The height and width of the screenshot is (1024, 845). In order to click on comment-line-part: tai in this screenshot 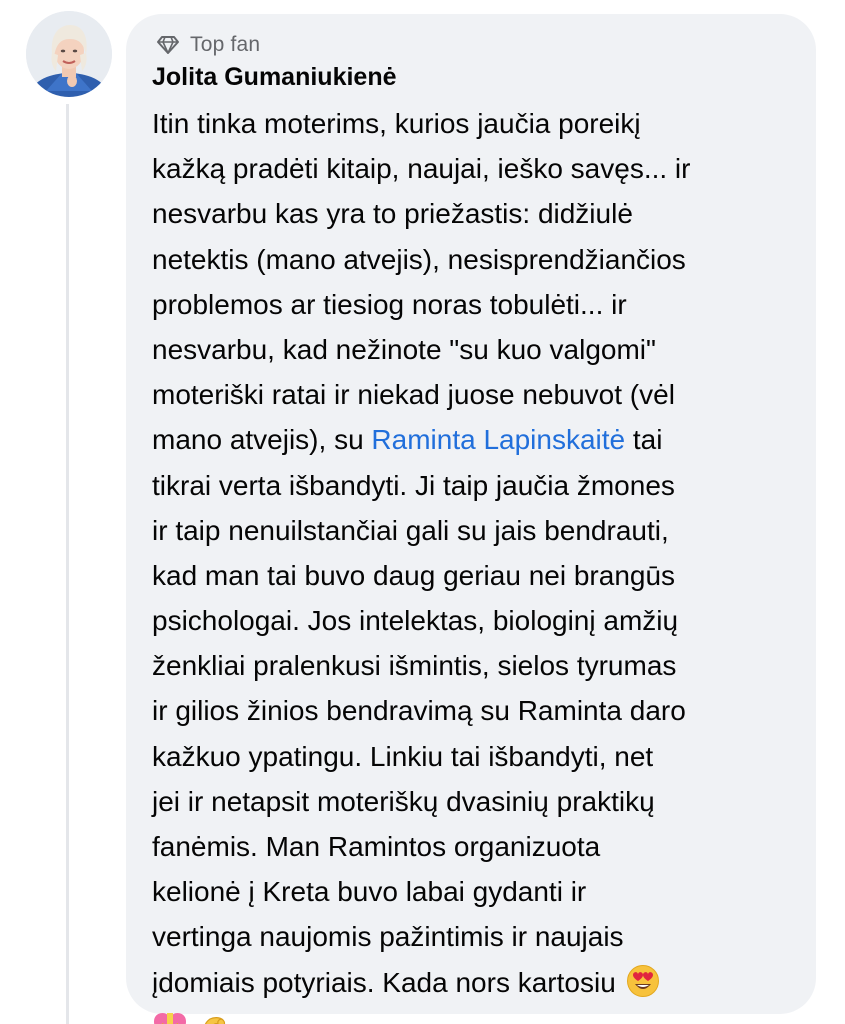, I will do `click(644, 440)`.